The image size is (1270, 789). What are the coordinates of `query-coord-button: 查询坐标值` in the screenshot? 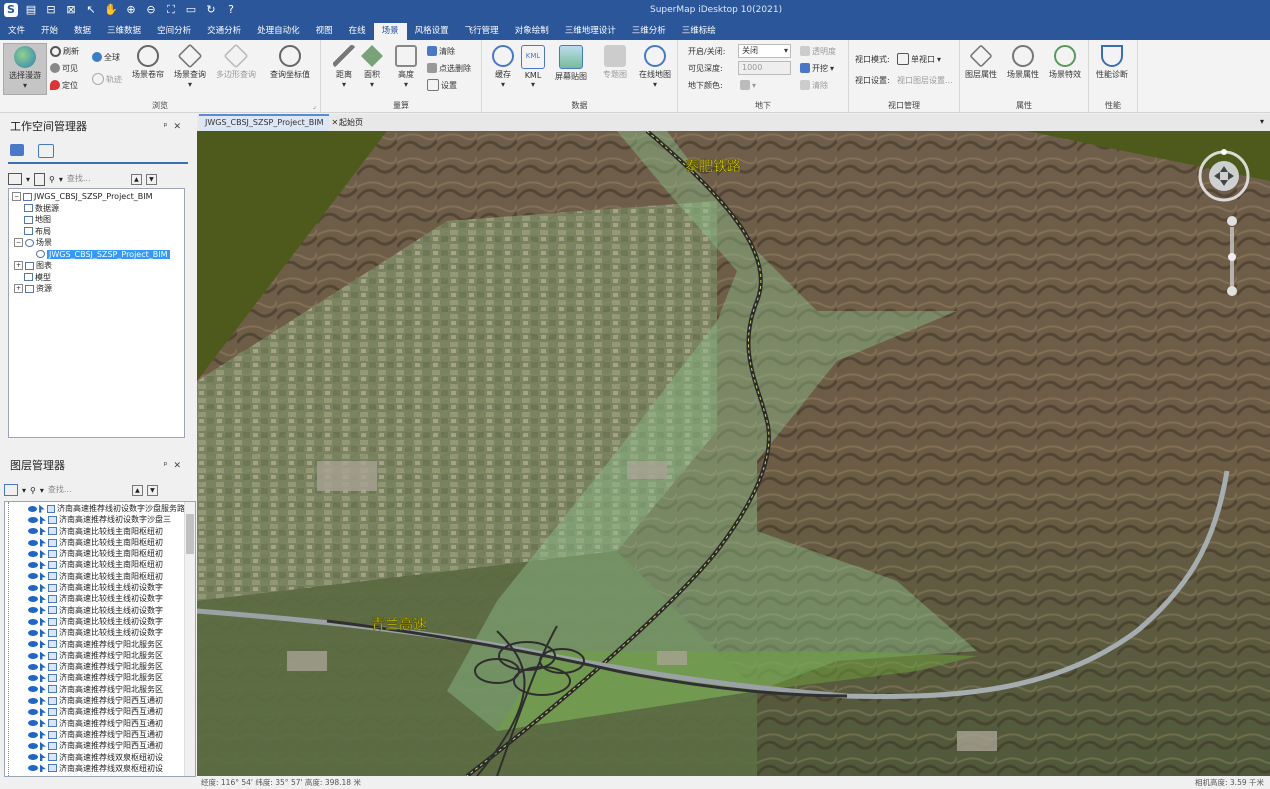 It's located at (290, 68).